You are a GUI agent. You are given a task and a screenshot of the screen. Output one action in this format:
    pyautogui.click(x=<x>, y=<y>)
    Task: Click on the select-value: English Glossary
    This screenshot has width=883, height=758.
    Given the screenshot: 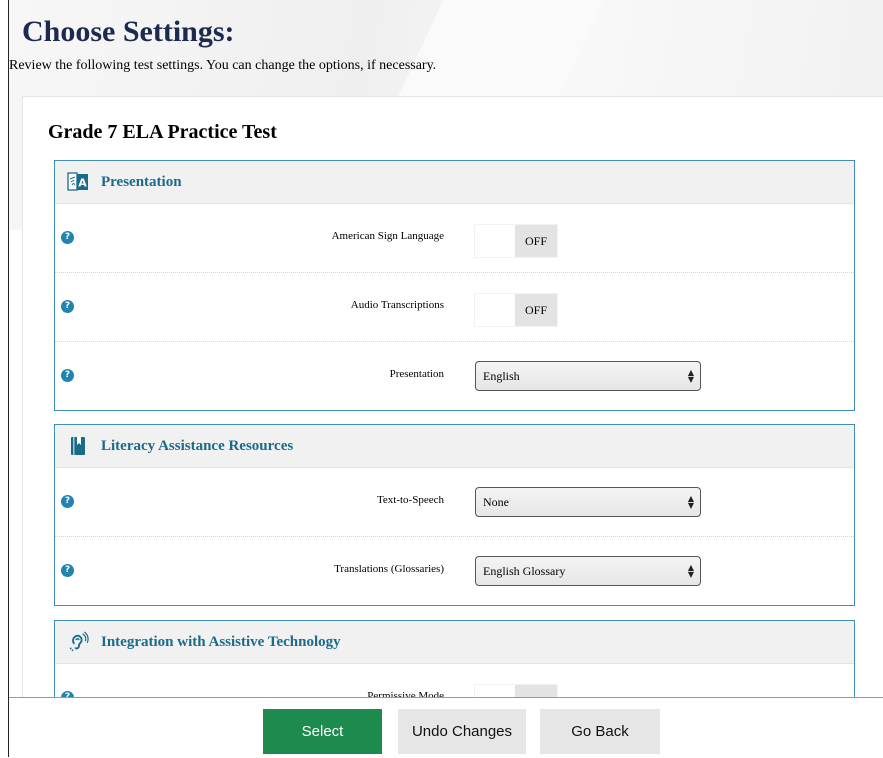 What is the action you would take?
    pyautogui.click(x=524, y=570)
    